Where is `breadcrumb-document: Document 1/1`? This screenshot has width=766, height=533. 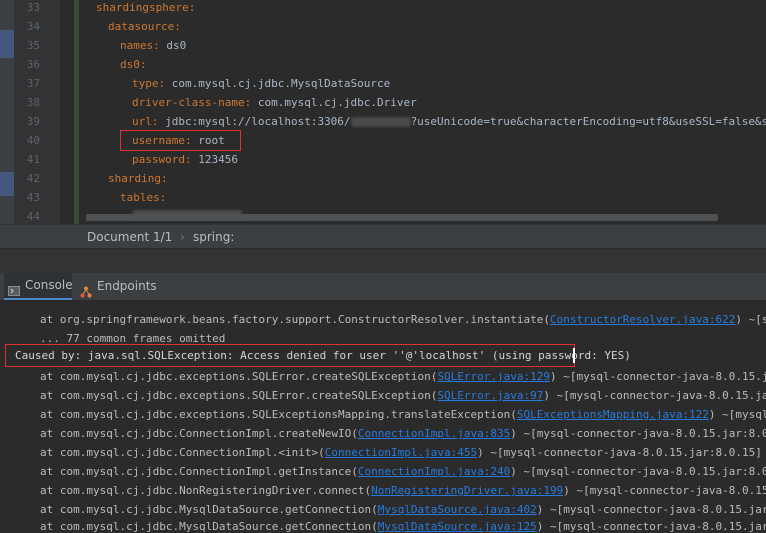 breadcrumb-document: Document 1/1 is located at coordinates (129, 237).